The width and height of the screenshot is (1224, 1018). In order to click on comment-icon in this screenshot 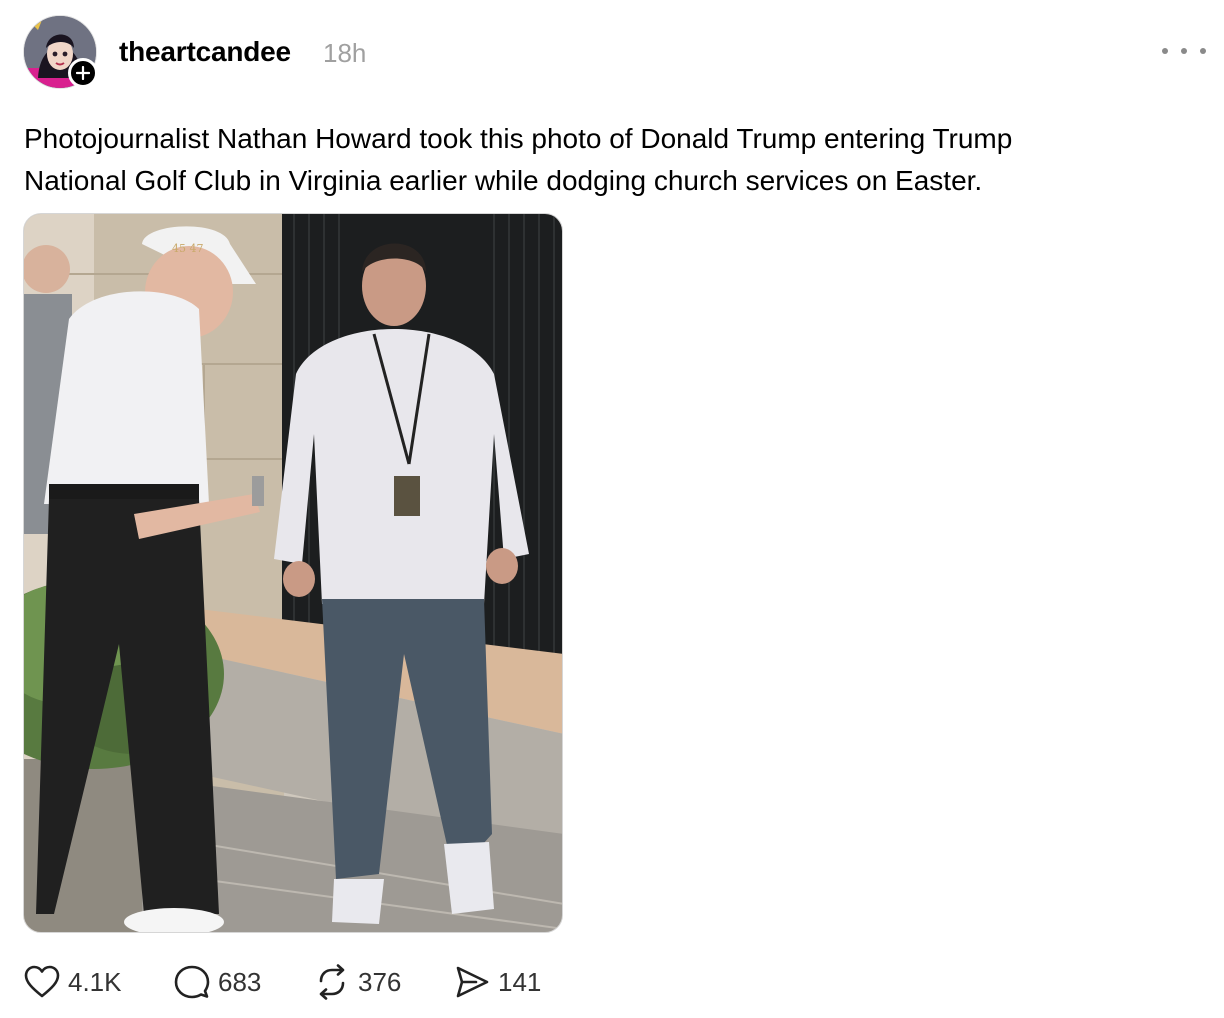, I will do `click(192, 982)`.